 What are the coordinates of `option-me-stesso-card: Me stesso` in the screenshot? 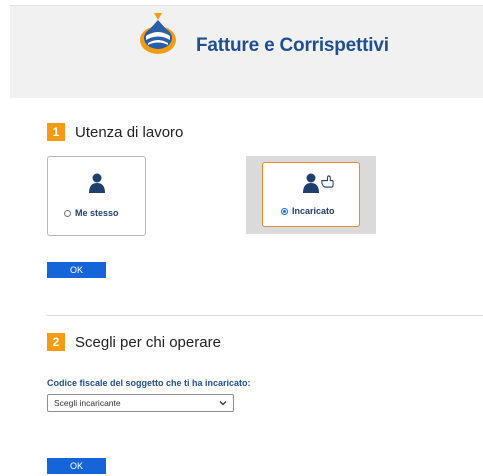 It's located at (96, 196).